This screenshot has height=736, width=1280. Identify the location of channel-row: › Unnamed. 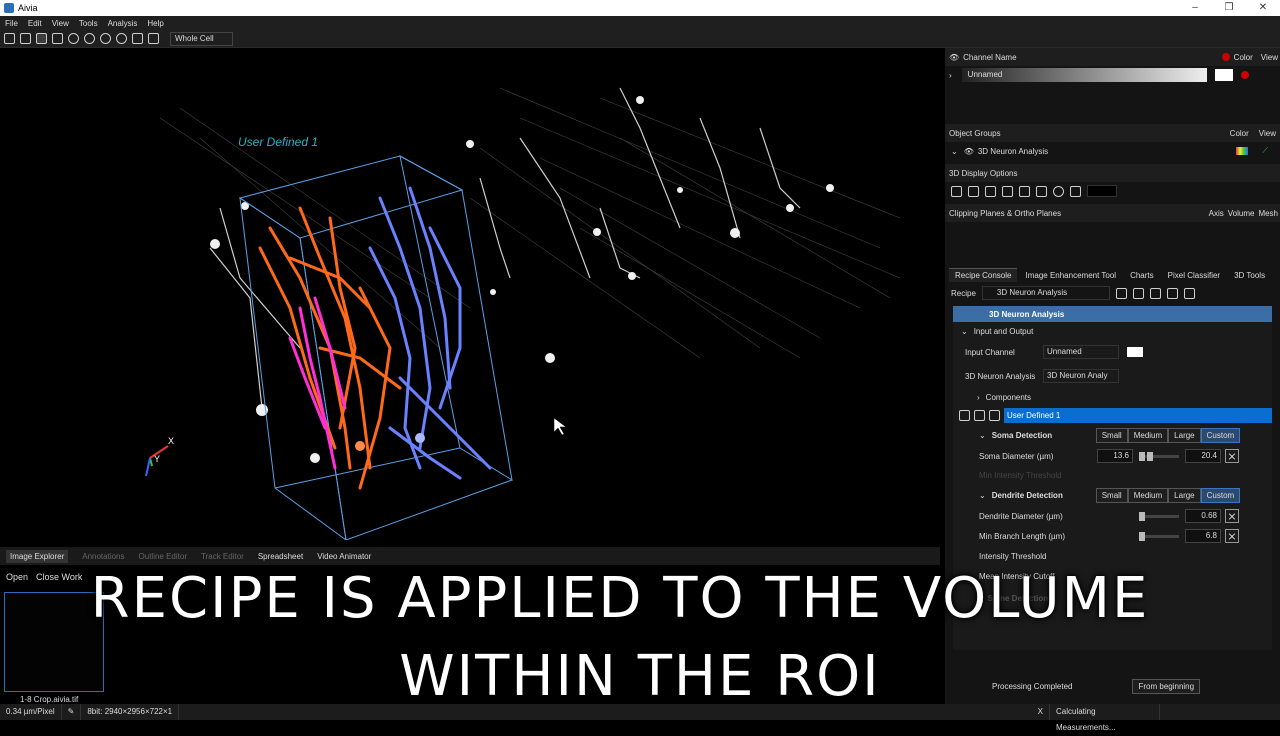
(1112, 75).